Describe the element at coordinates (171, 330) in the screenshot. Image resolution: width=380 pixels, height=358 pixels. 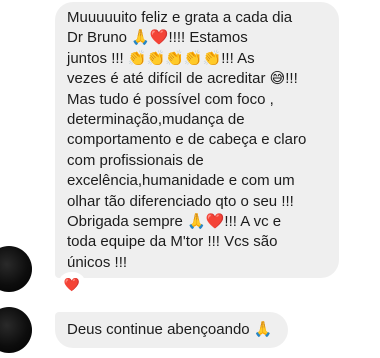
I see `message-bubble: Deus continue abençoando 🙏` at that location.